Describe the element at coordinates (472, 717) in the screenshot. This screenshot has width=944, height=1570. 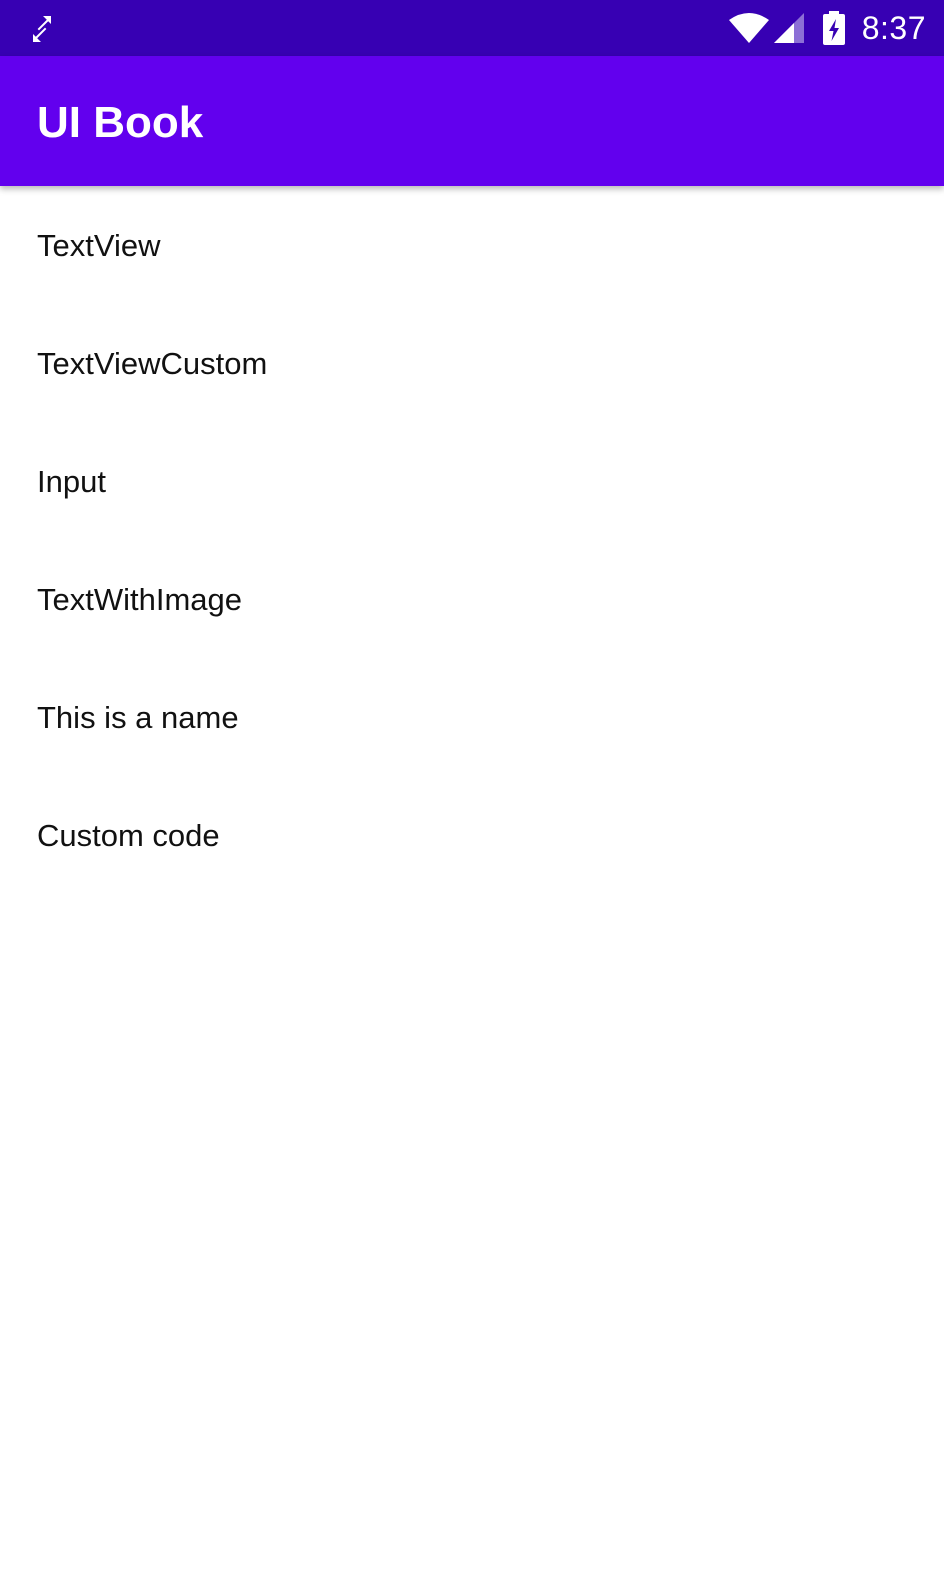
I see `list-item-name: This is a name` at that location.